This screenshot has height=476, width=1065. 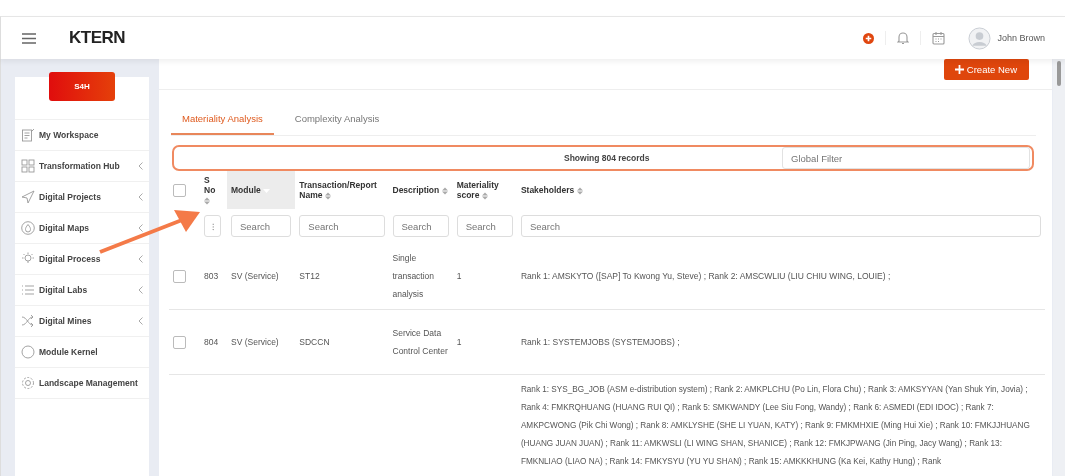 I want to click on grid-icon, so click(x=28, y=166).